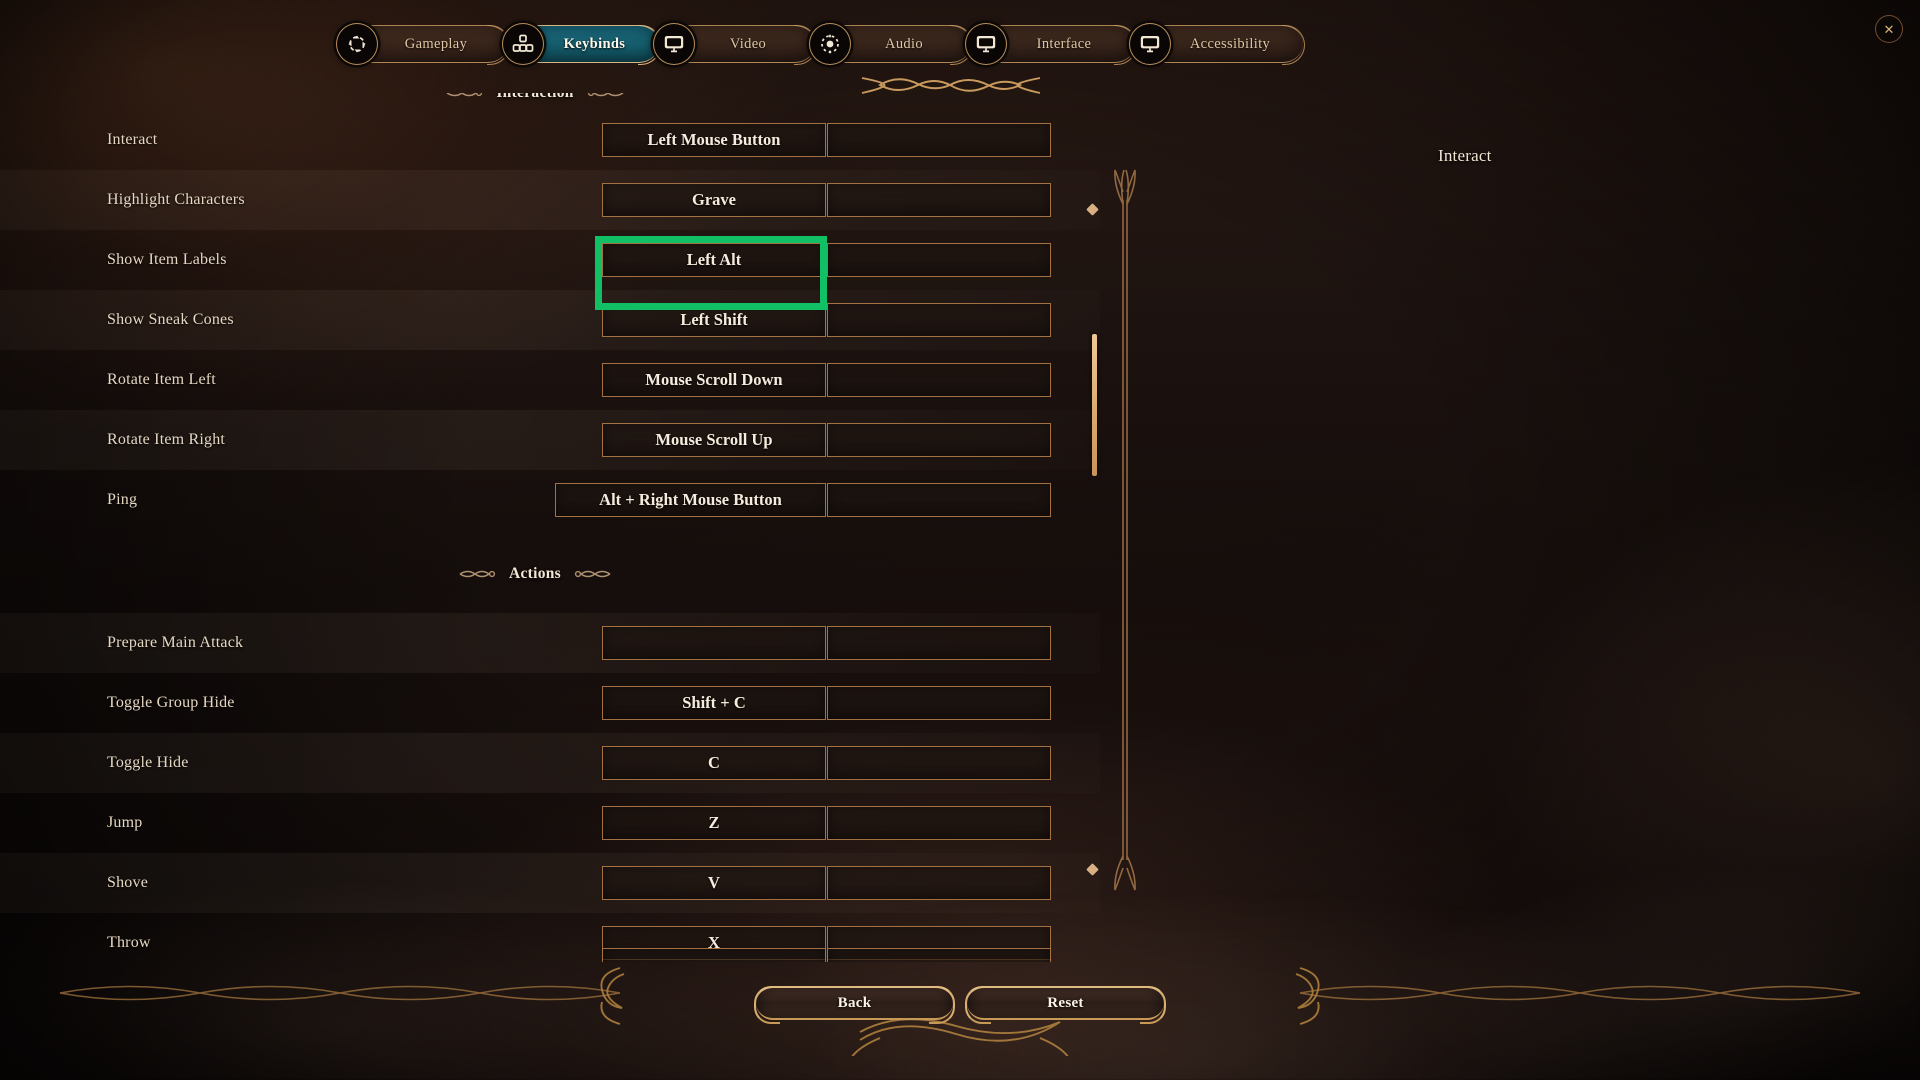 The width and height of the screenshot is (1920, 1080). Describe the element at coordinates (175, 642) in the screenshot. I see `keybind-action-label: Prepare Main Attack` at that location.